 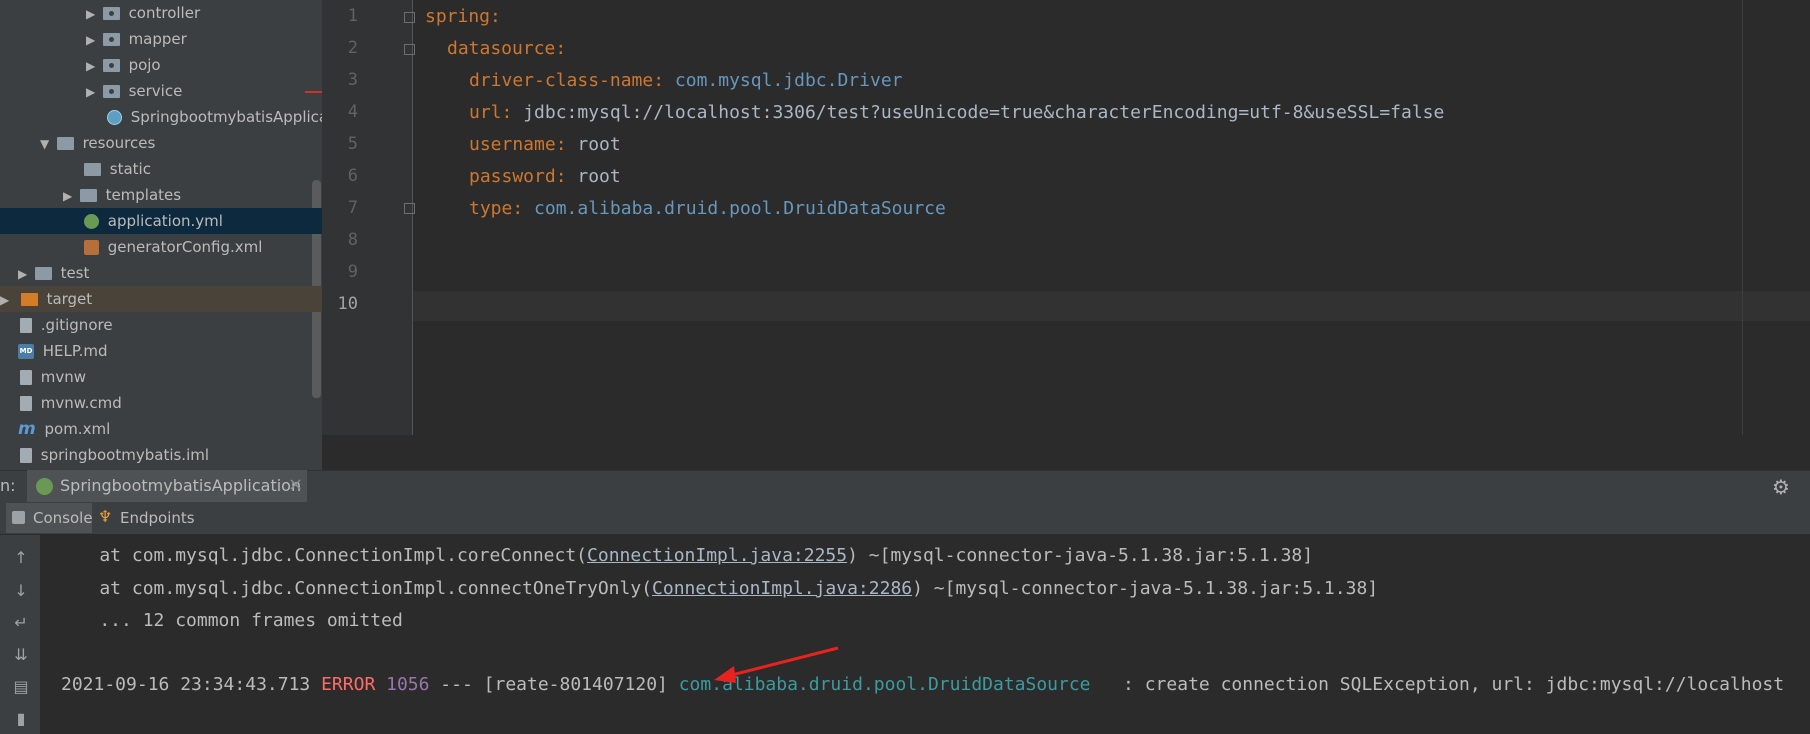 I want to click on tree-item-mapper: ▶ mapper, so click(x=136, y=39).